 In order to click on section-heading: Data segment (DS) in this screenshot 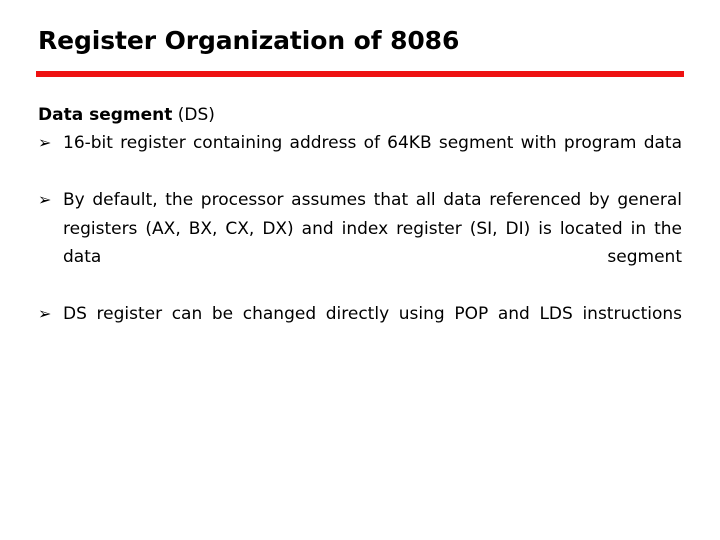, I will do `click(360, 115)`.